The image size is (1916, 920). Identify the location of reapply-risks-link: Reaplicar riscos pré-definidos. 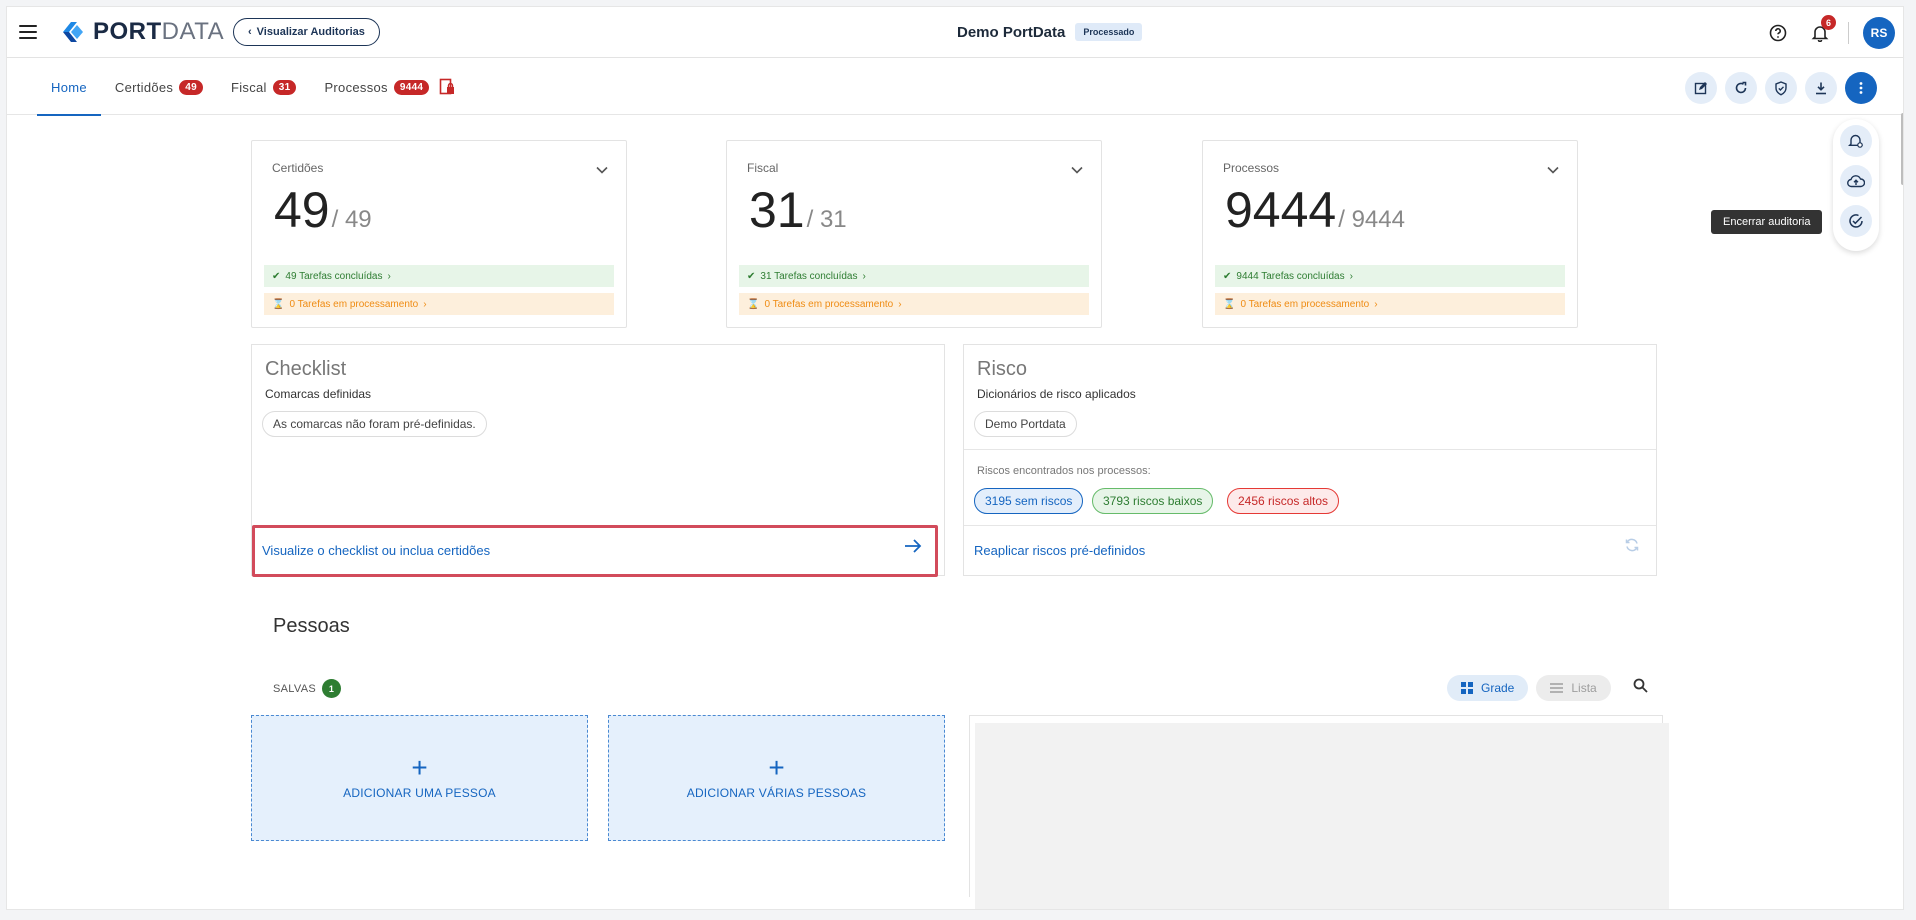
(1059, 550).